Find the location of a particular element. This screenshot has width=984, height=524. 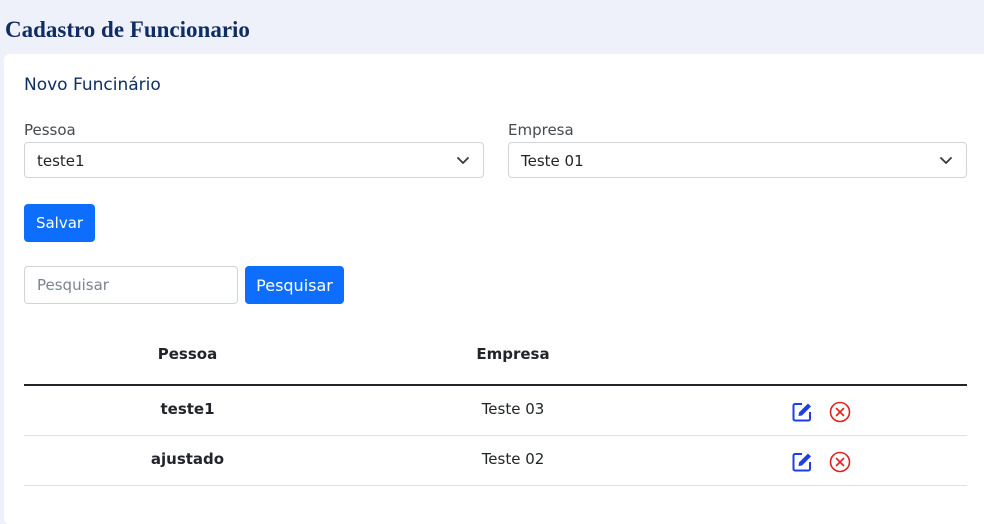

column-header-pessoa: Pessoa is located at coordinates (187, 354).